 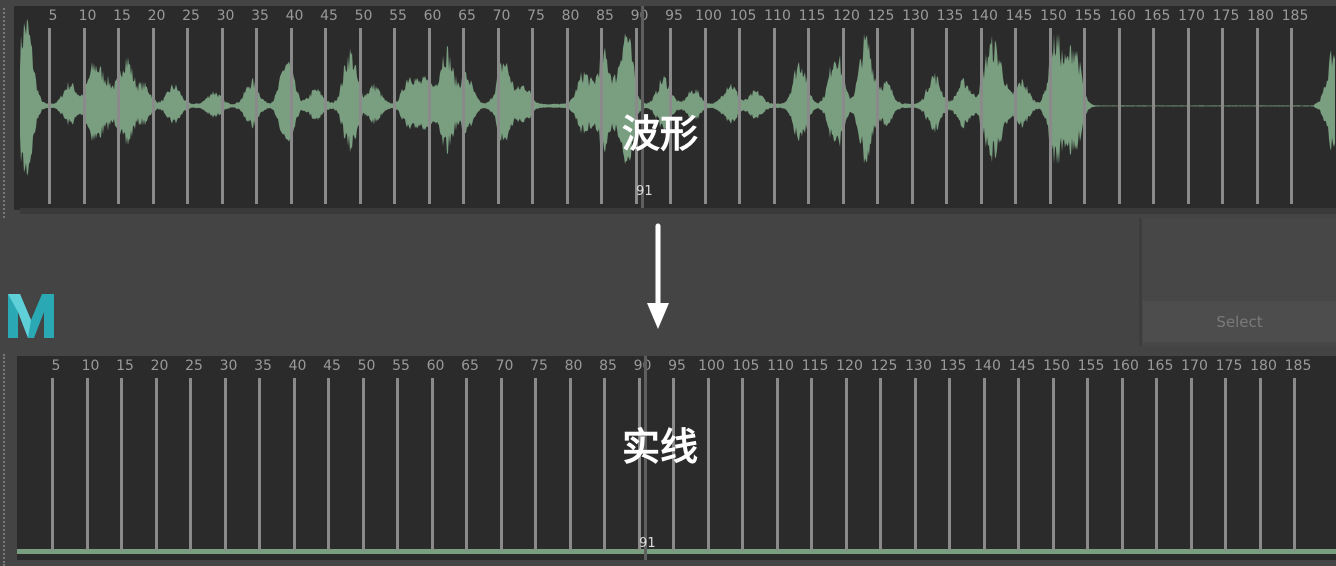 What do you see at coordinates (329, 16) in the screenshot?
I see `frame-label: 45` at bounding box center [329, 16].